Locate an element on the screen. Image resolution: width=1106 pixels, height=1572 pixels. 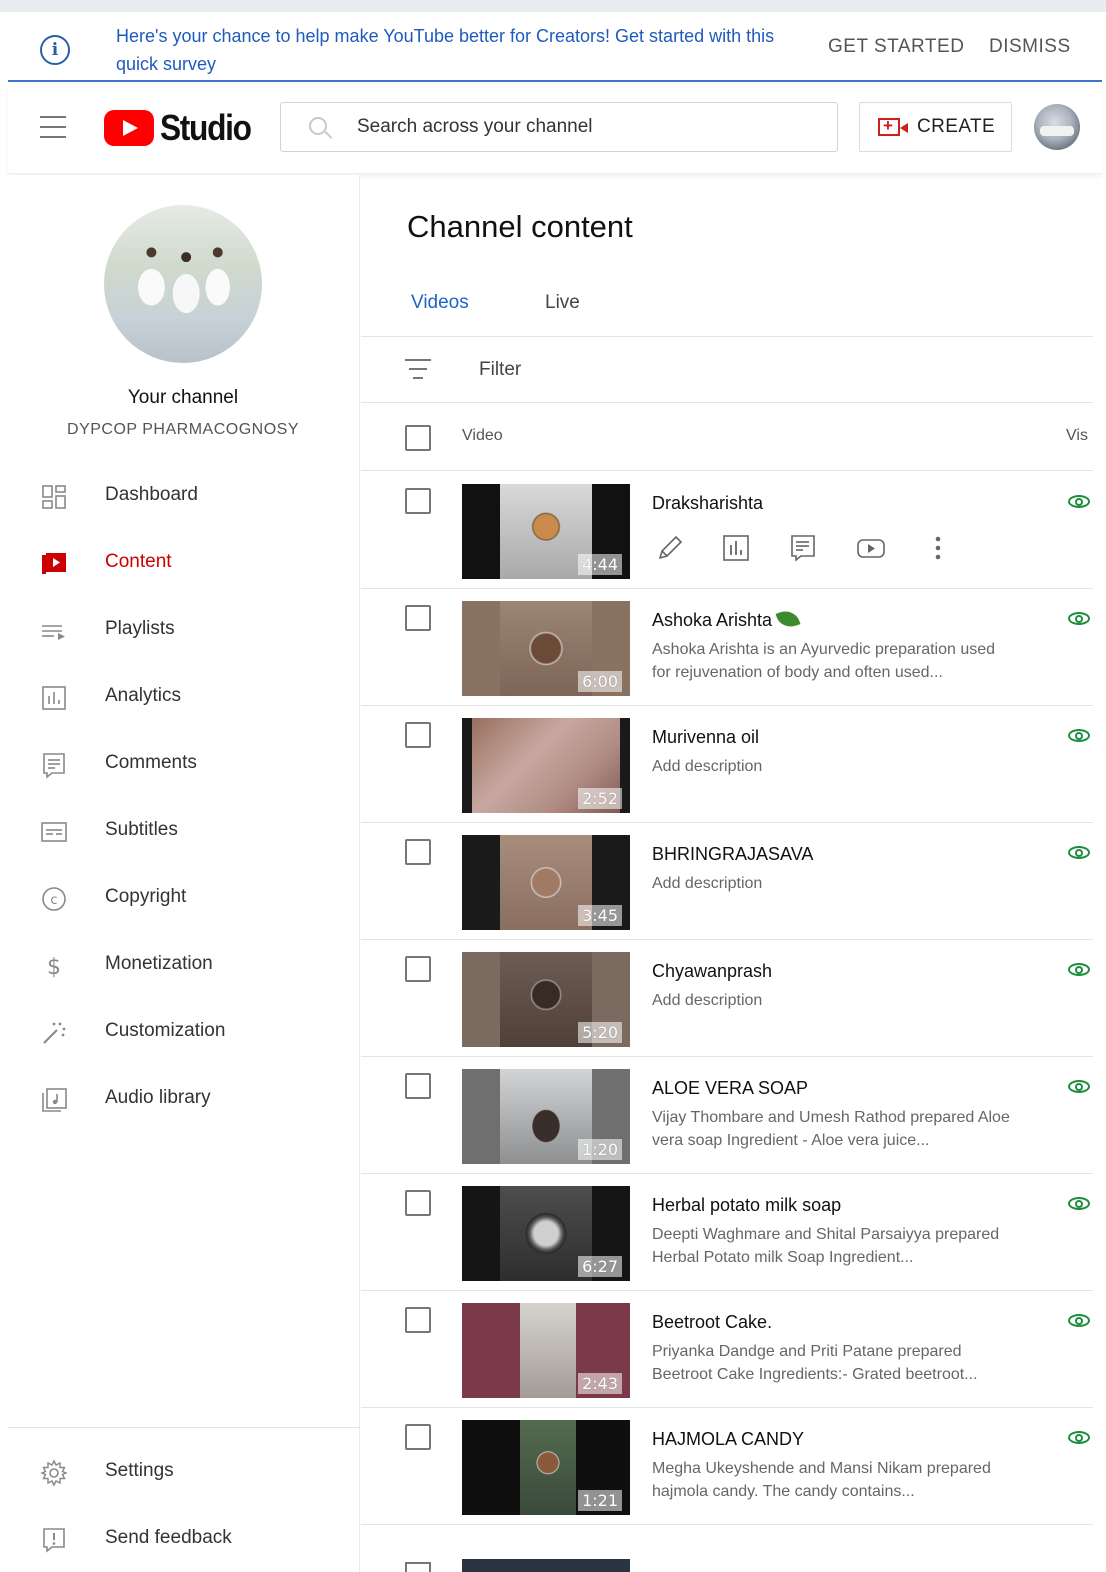
select-all-checkbox is located at coordinates (418, 438).